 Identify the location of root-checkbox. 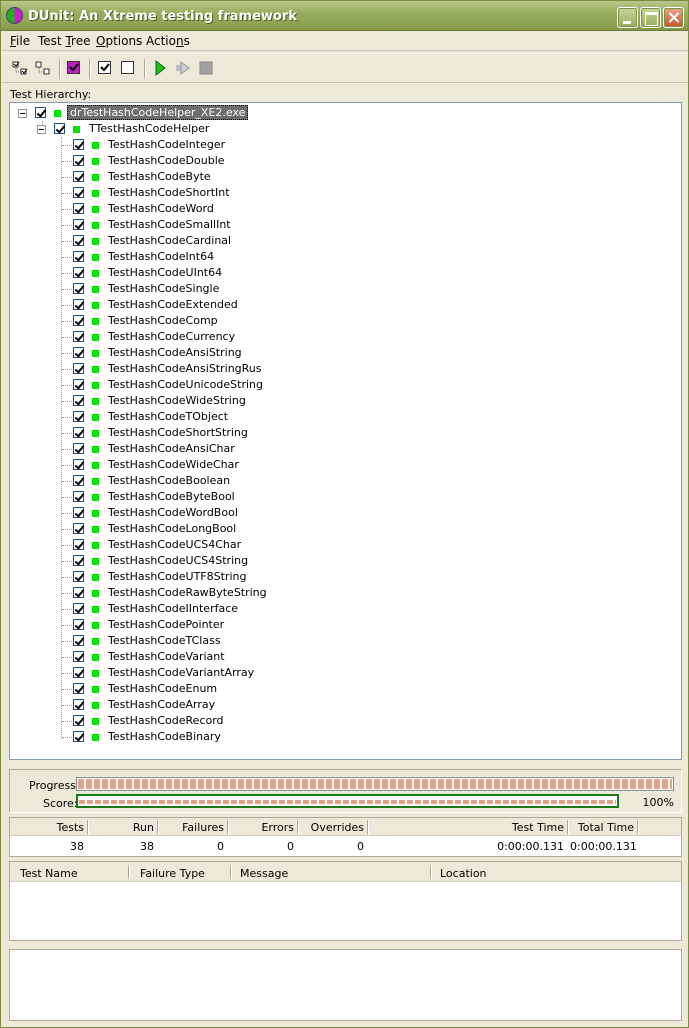
(40, 112).